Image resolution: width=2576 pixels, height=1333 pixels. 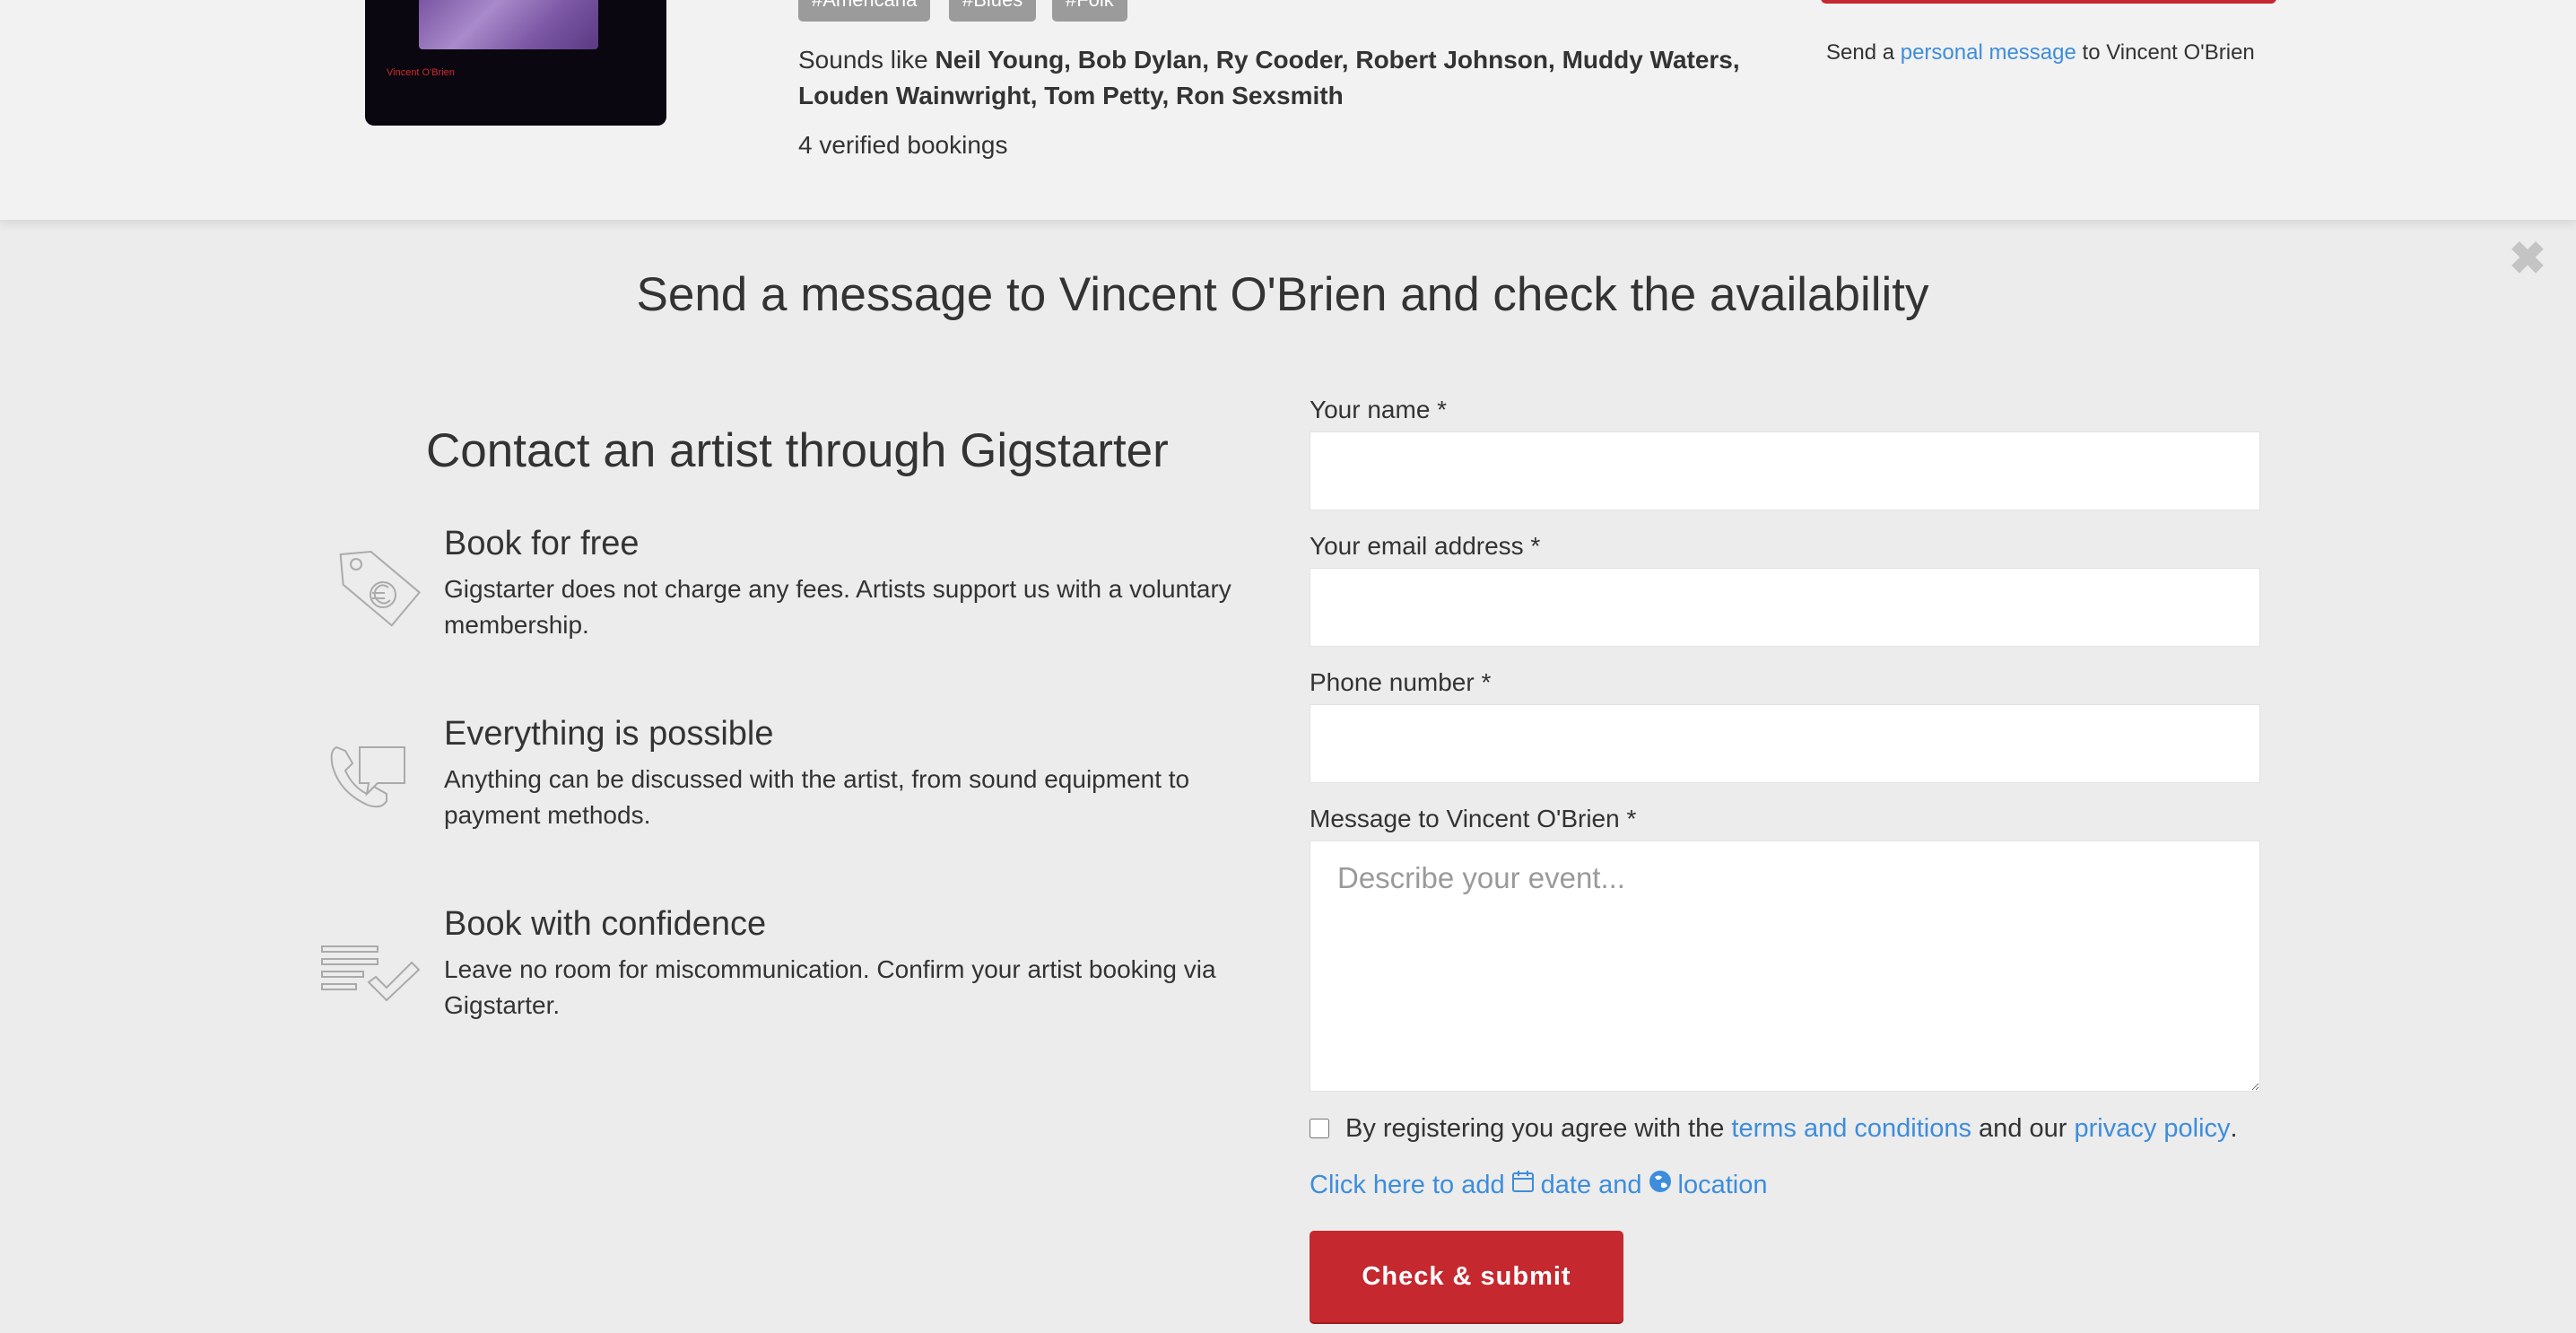 What do you see at coordinates (1379, 409) in the screenshot?
I see `name-label: Your name *` at bounding box center [1379, 409].